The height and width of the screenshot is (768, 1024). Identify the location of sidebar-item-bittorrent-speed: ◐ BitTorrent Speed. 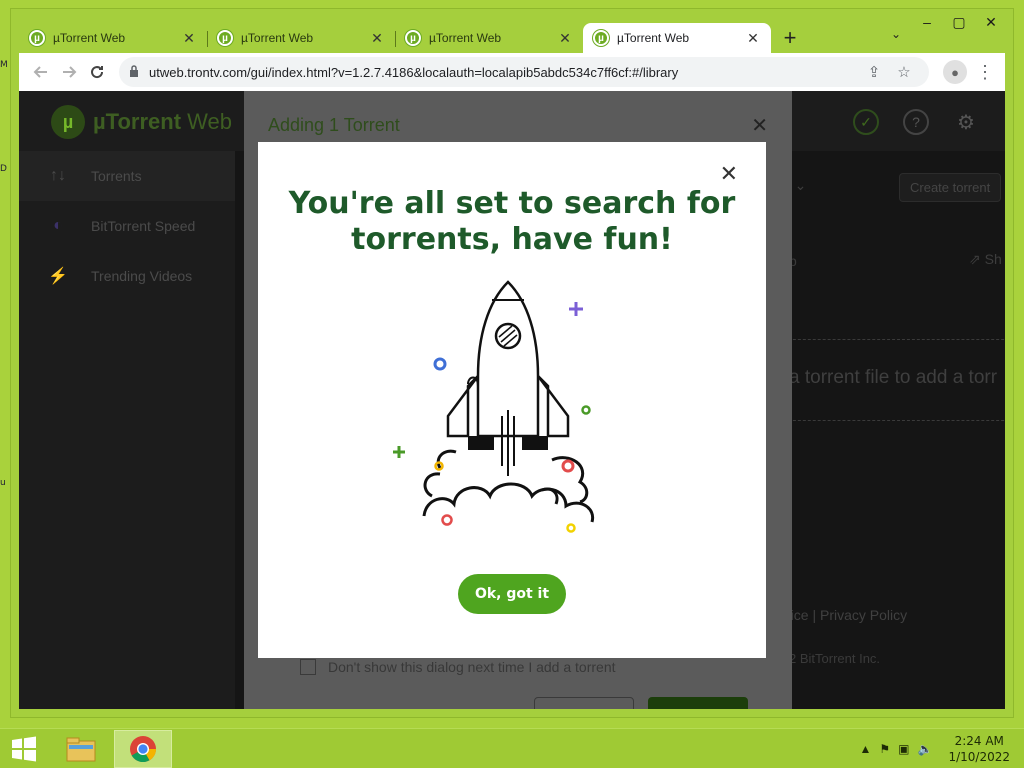
(127, 226).